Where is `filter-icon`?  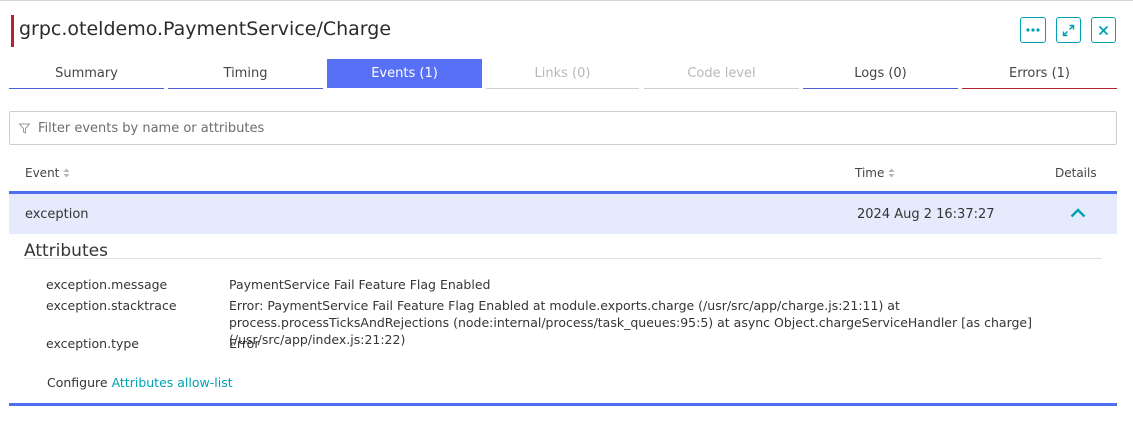
filter-icon is located at coordinates (24, 128).